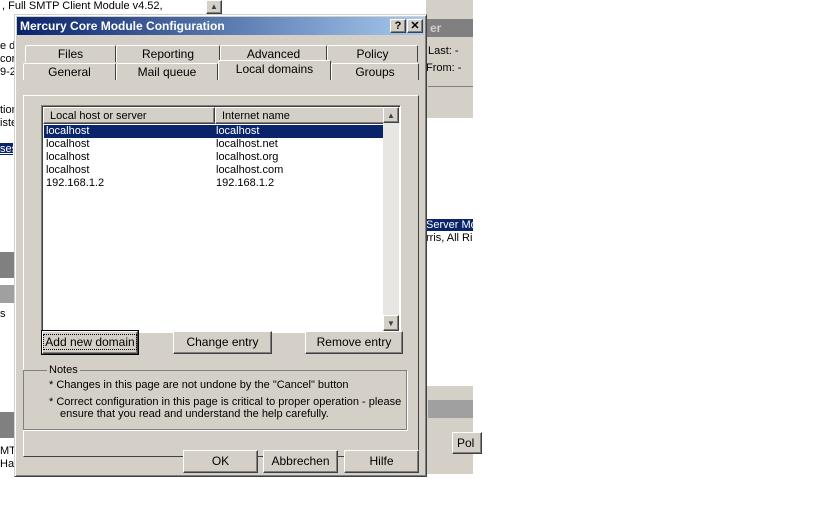  What do you see at coordinates (449, 252) in the screenshot?
I see `bg-right-text-area` at bounding box center [449, 252].